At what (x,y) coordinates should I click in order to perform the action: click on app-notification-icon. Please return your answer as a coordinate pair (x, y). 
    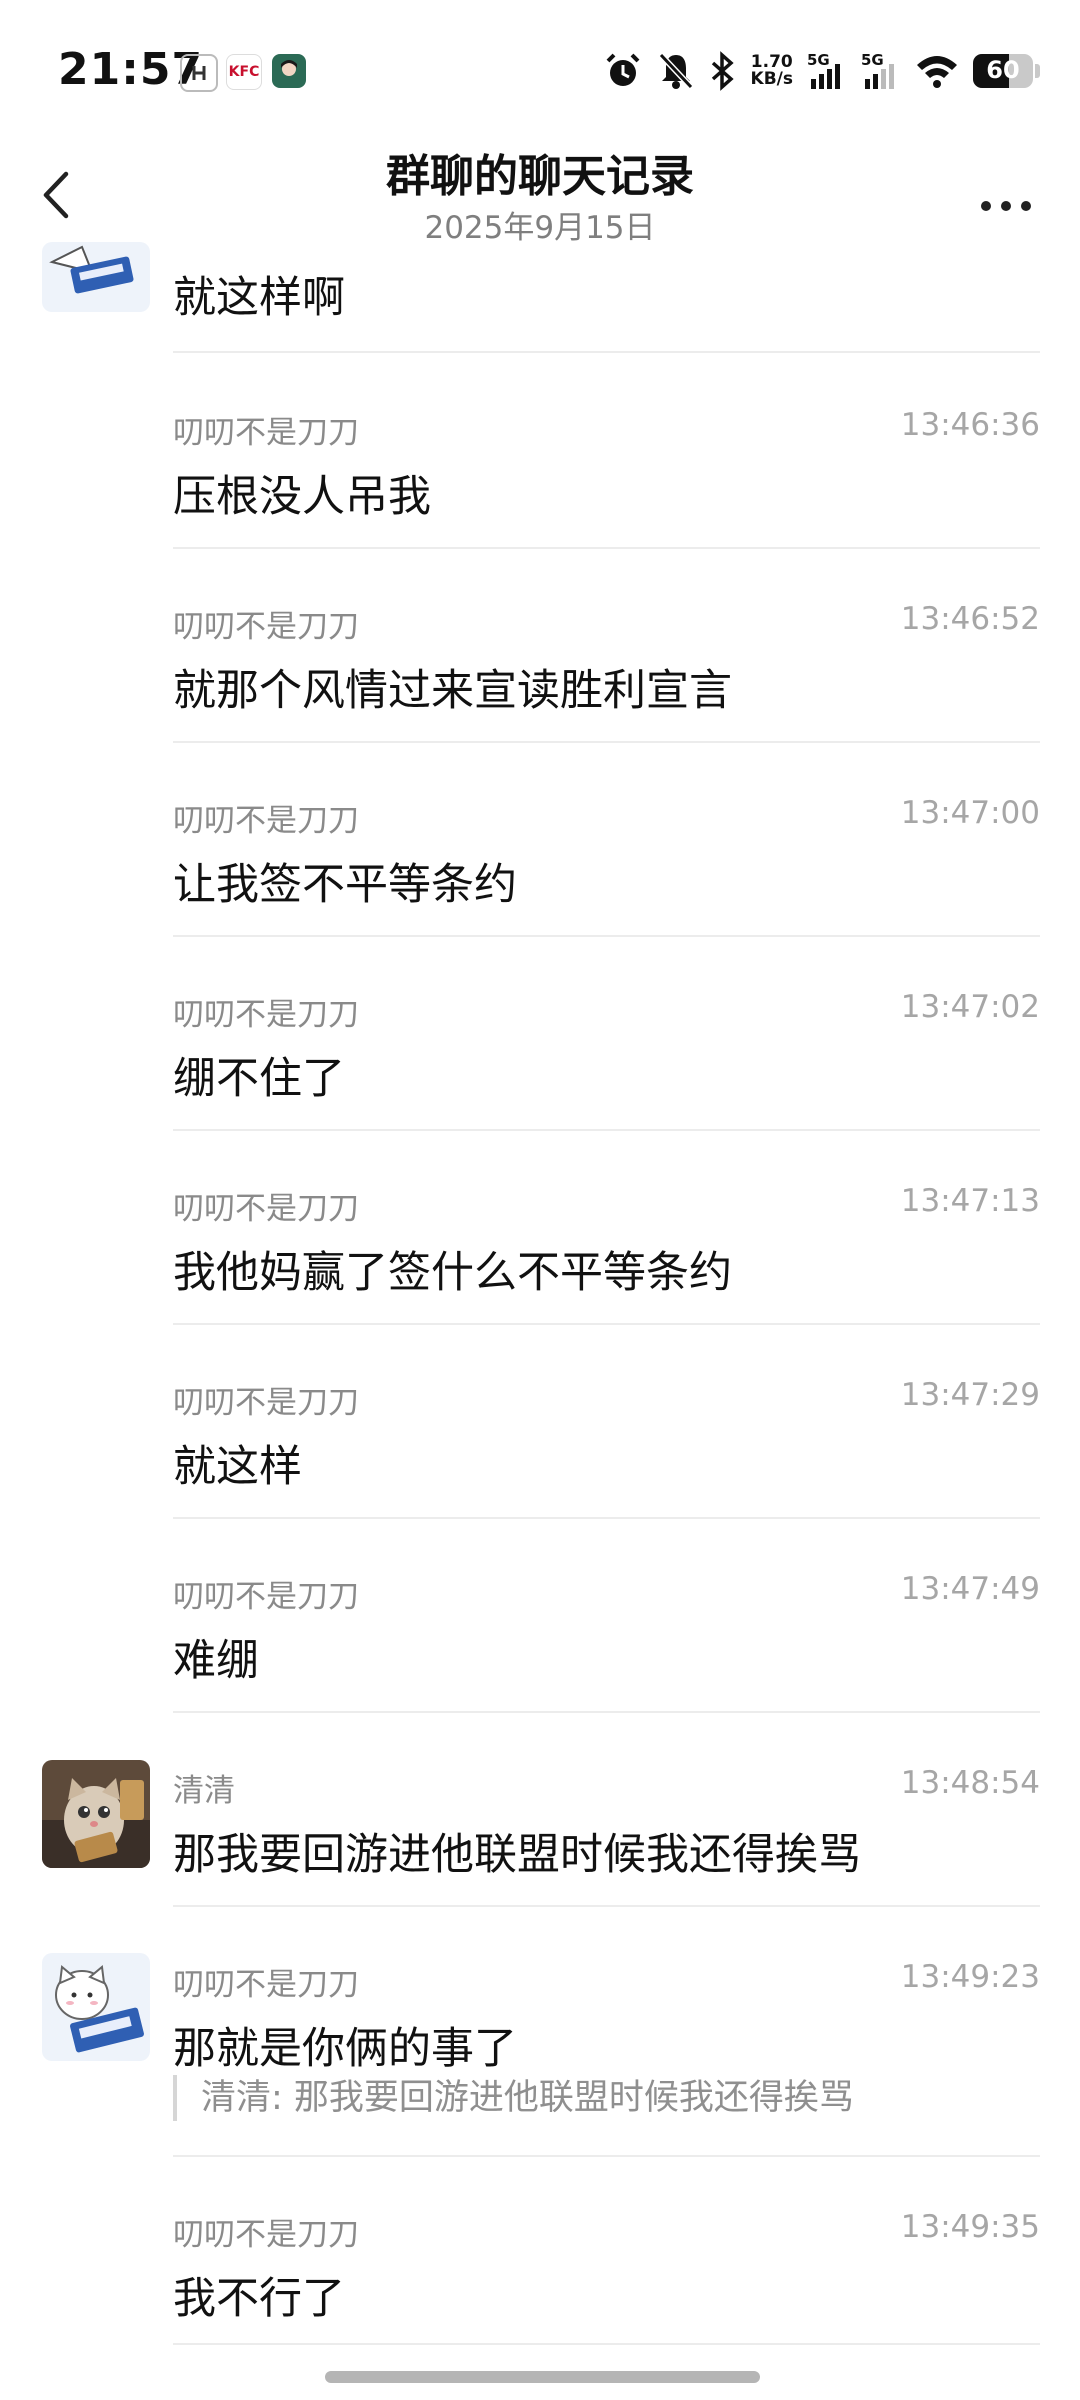
    Looking at the image, I should click on (199, 73).